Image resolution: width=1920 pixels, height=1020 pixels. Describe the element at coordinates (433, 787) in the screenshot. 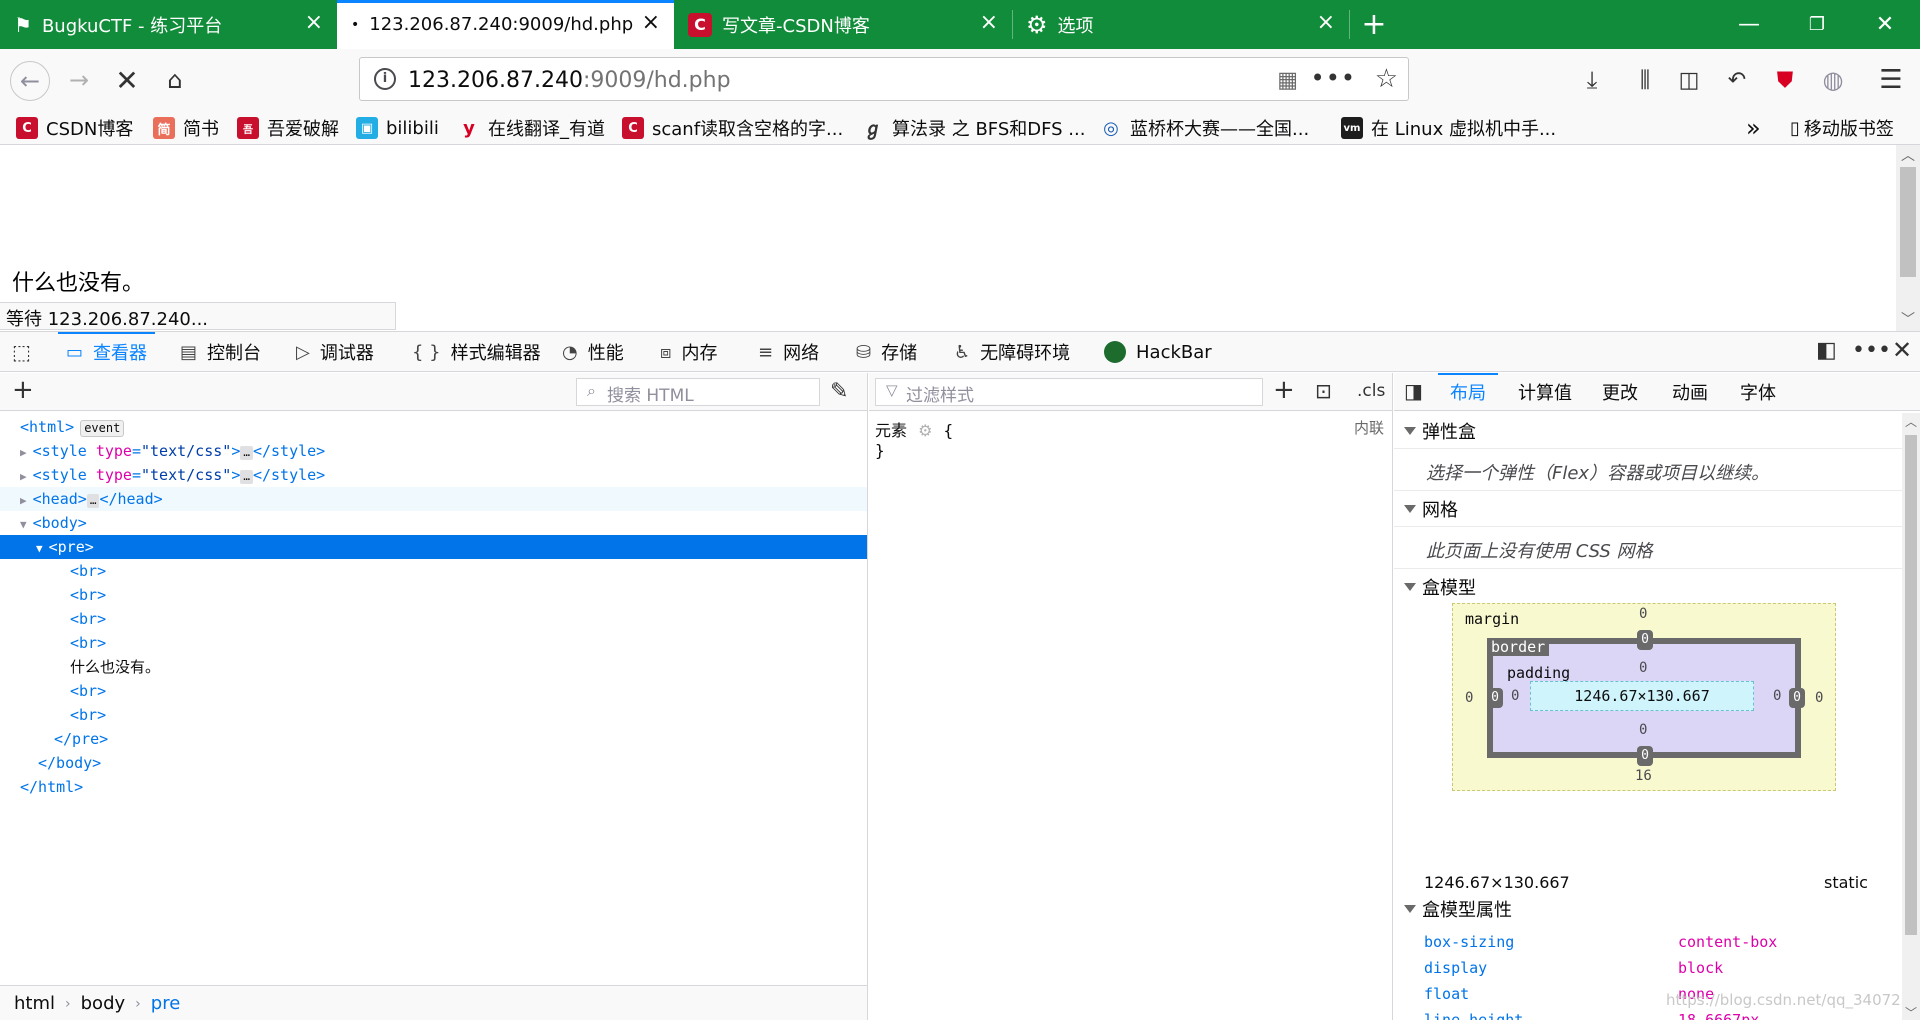

I see `markup-line-html-close: </html>` at that location.